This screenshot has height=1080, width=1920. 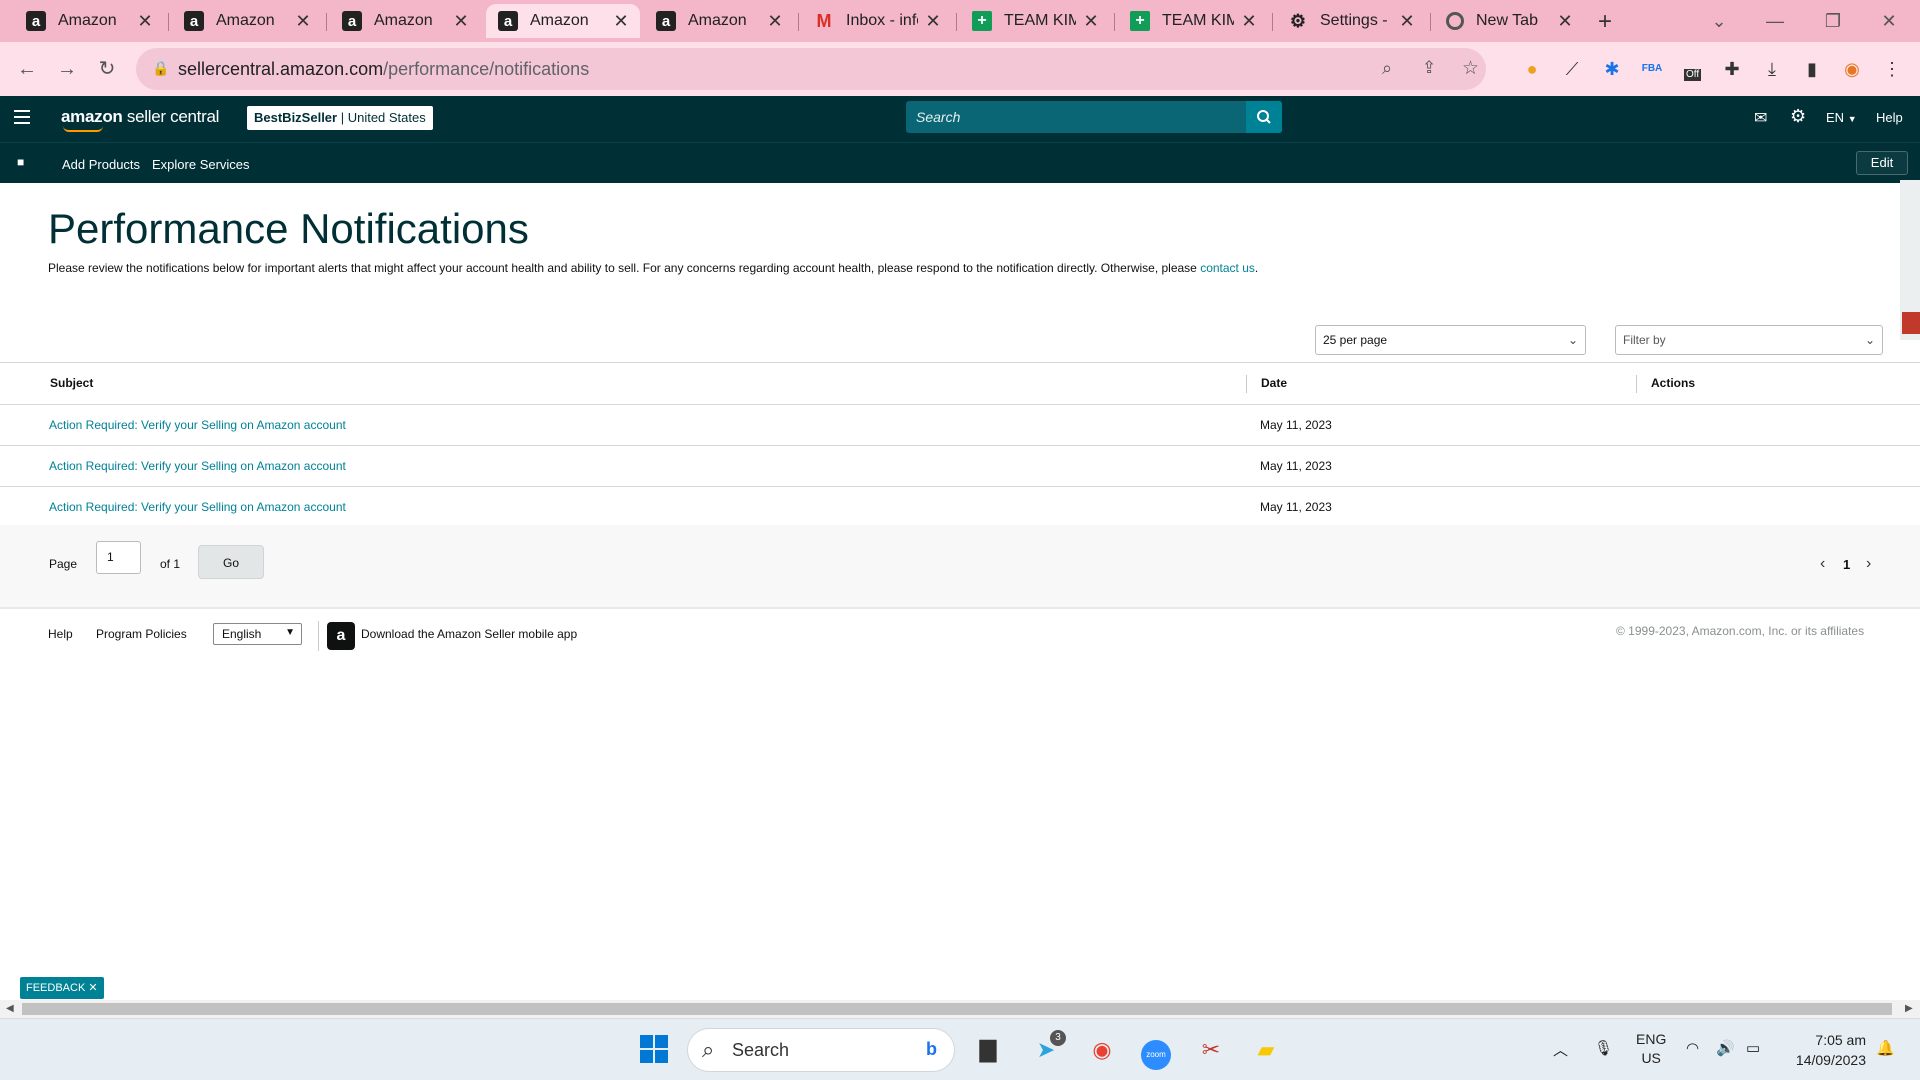 I want to click on sticky-notes-icon: ▰, so click(x=1266, y=1050).